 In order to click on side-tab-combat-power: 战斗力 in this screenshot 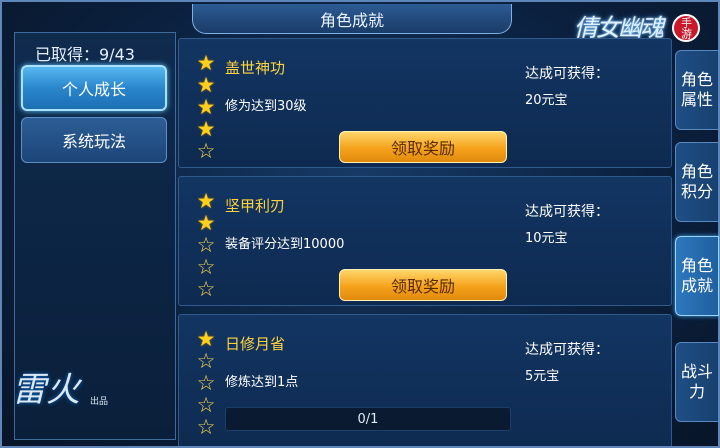, I will do `click(697, 382)`.